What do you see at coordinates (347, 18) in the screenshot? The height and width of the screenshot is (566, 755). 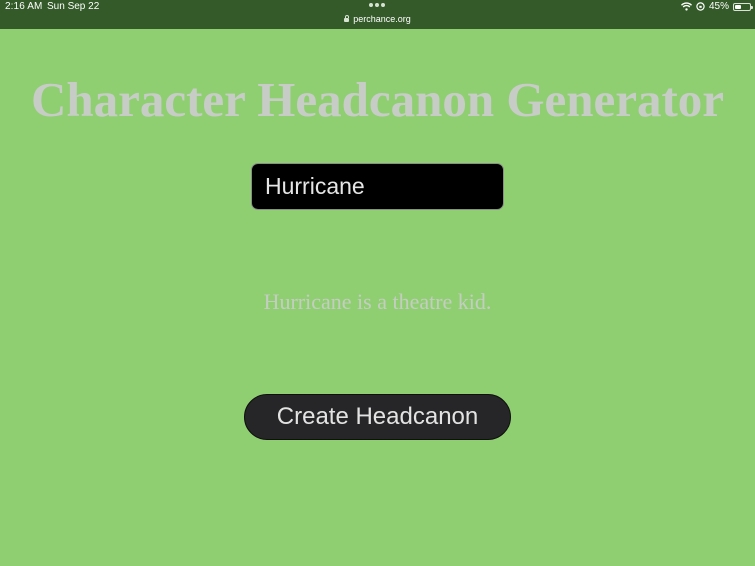 I see `lock-icon` at bounding box center [347, 18].